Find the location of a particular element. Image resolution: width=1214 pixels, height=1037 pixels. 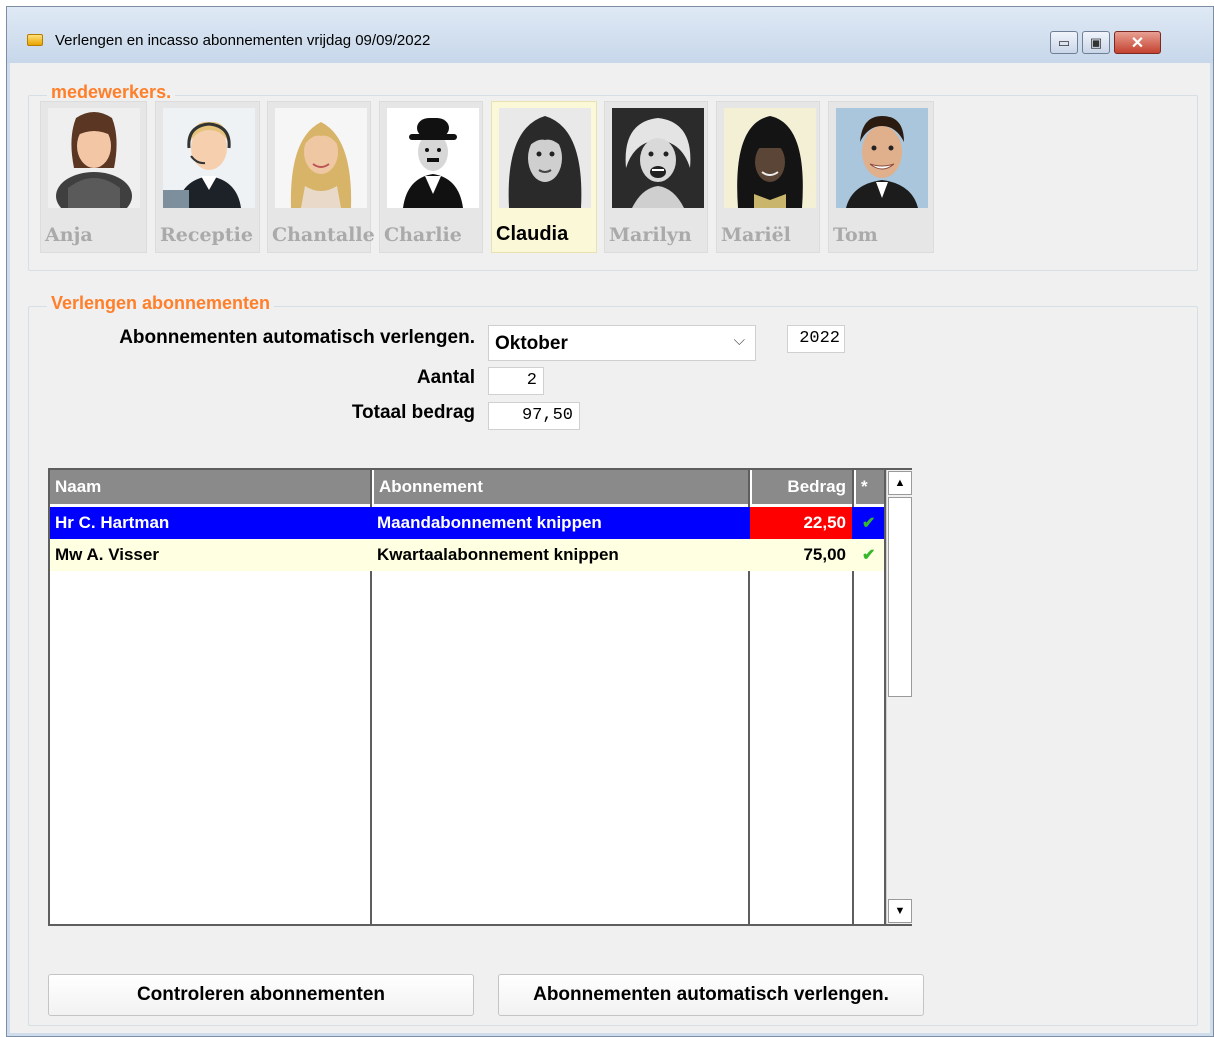

staff-name: Mariël is located at coordinates (756, 235).